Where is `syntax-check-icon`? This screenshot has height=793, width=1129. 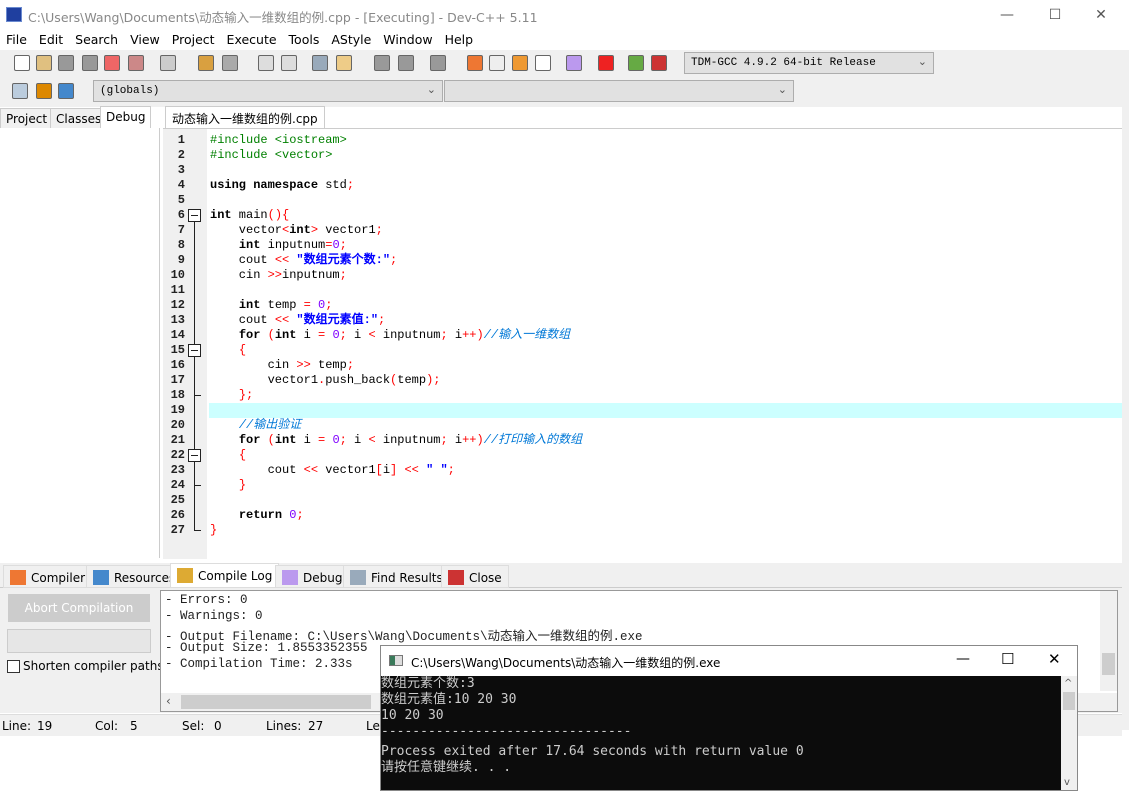 syntax-check-icon is located at coordinates (574, 63).